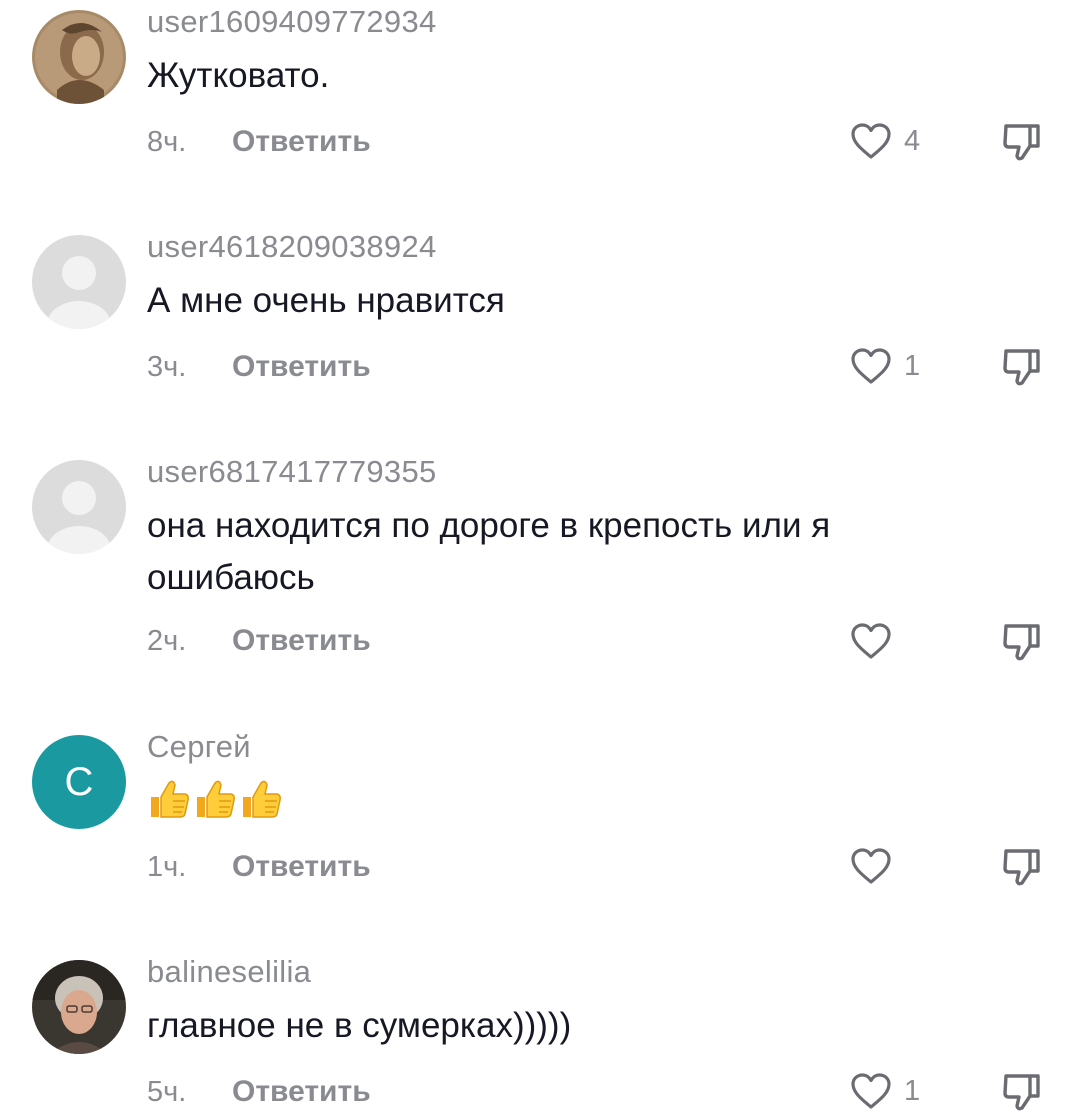 The width and height of the screenshot is (1080, 1120). I want to click on username: user4618209038924, so click(292, 247).